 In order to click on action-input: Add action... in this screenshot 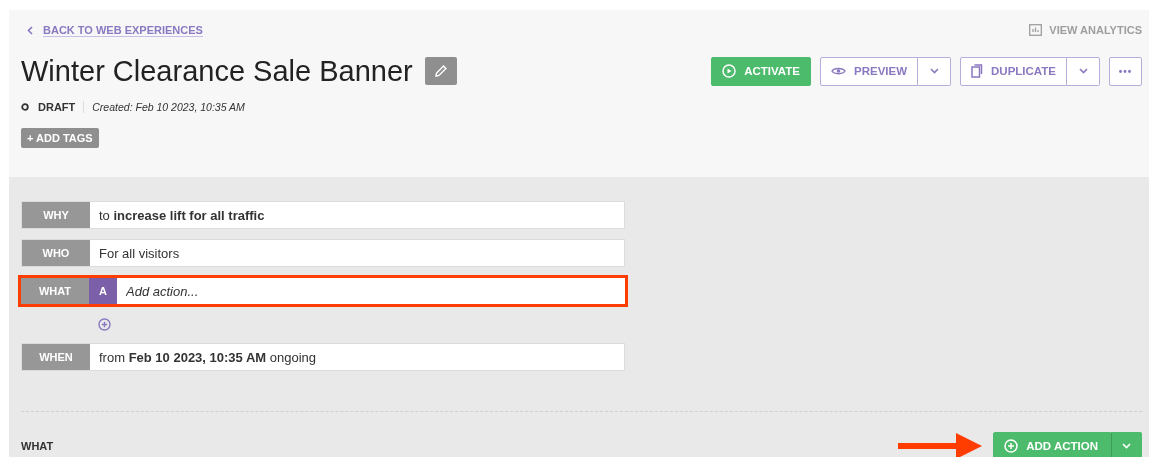, I will do `click(371, 291)`.